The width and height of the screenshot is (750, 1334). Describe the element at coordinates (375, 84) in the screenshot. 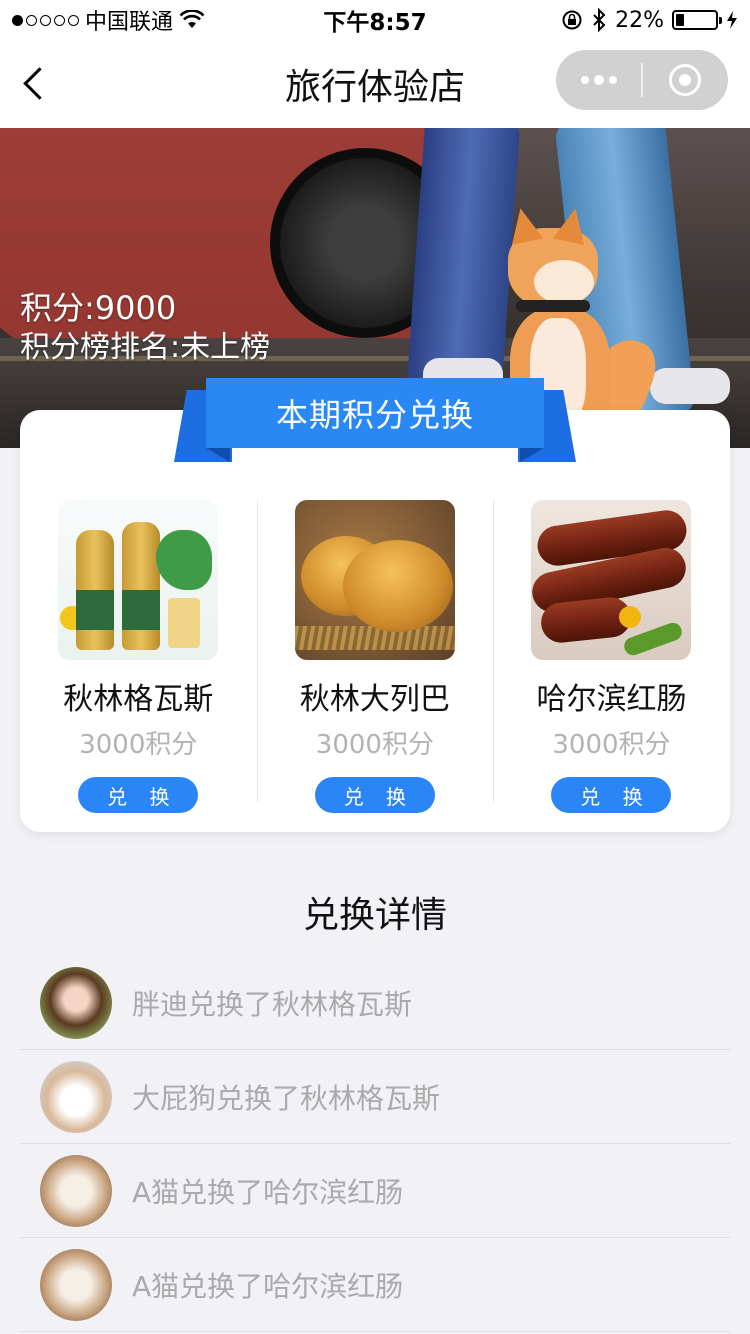

I see `navigation-bar: 旅行体验店` at that location.